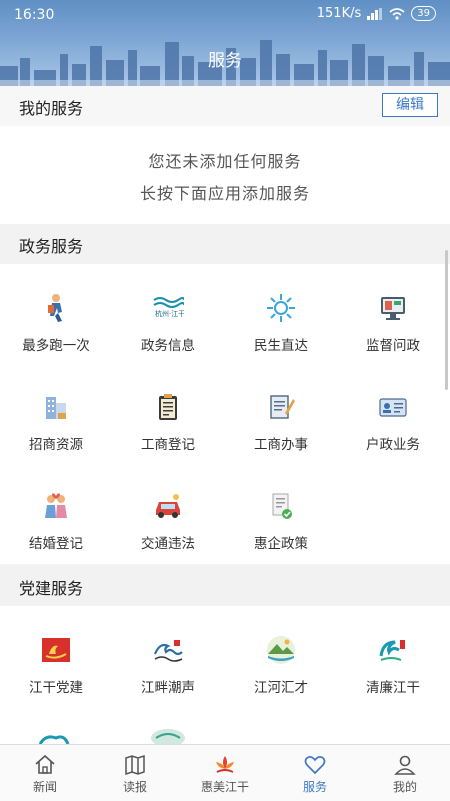 This screenshot has height=801, width=450. What do you see at coordinates (314, 787) in the screenshot?
I see `tab-label: 服务` at bounding box center [314, 787].